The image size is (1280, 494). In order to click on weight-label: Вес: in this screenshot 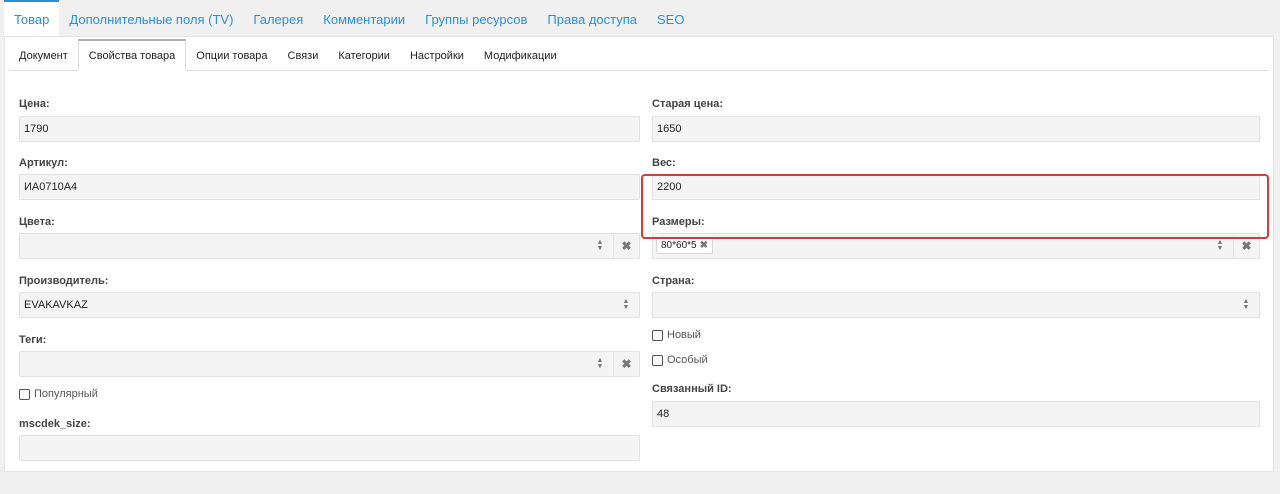, I will do `click(664, 163)`.